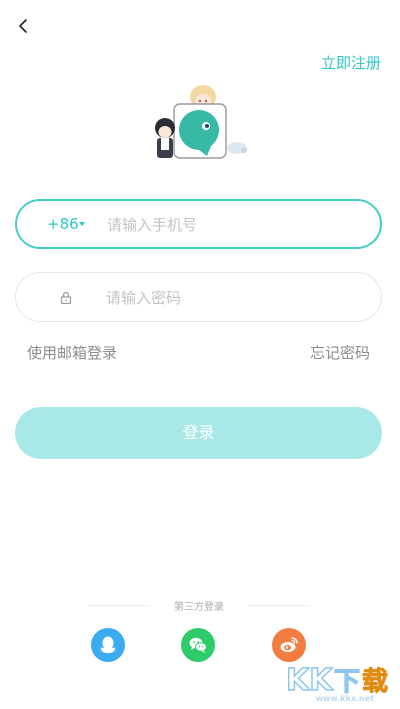 The image size is (400, 709). What do you see at coordinates (25, 26) in the screenshot?
I see `back-chevron-icon` at bounding box center [25, 26].